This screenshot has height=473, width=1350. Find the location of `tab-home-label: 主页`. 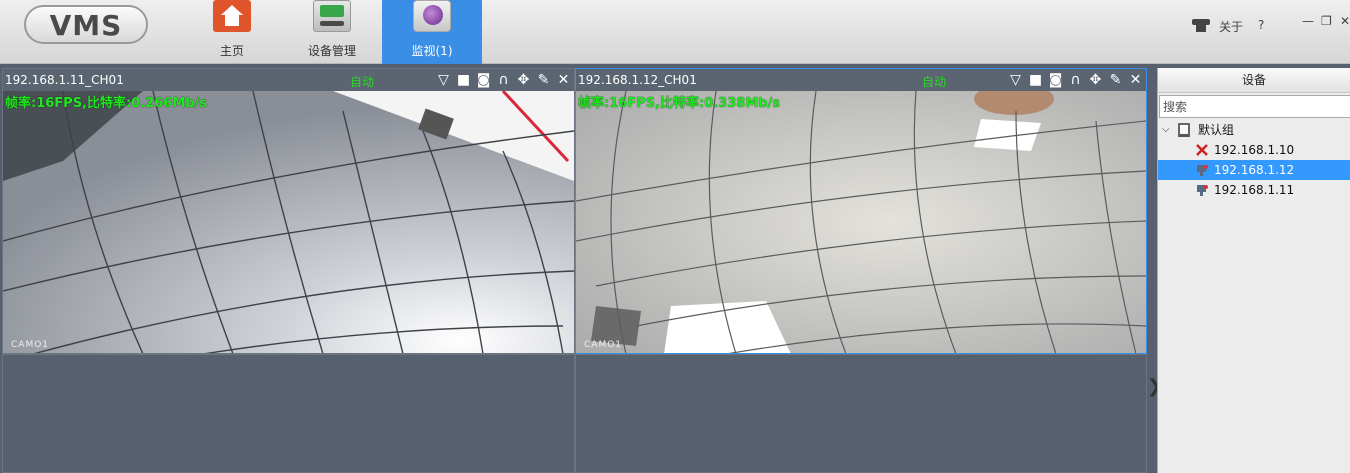

tab-home-label: 主页 is located at coordinates (231, 51).